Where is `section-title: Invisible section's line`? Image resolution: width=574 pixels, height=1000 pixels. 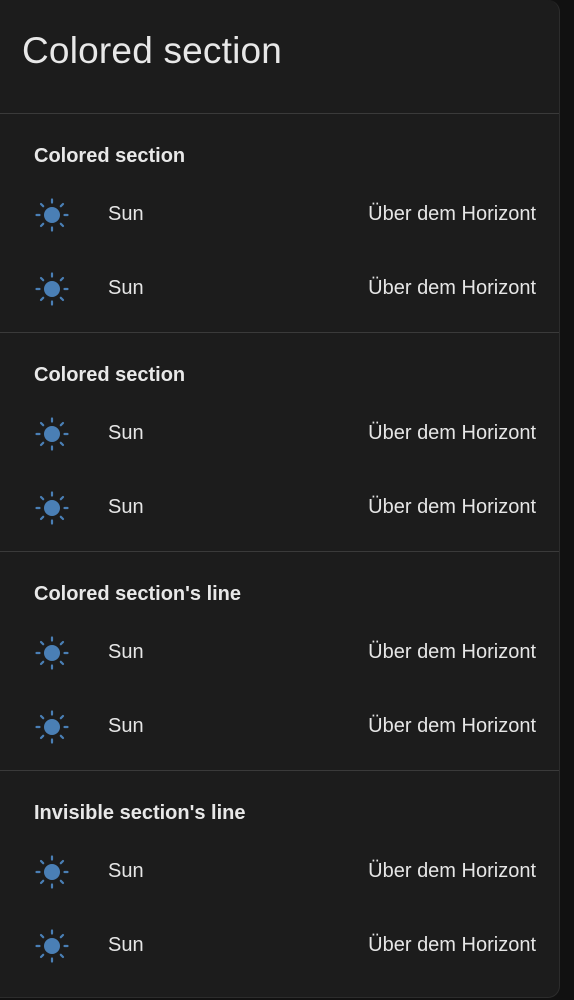
section-title: Invisible section's line is located at coordinates (140, 813).